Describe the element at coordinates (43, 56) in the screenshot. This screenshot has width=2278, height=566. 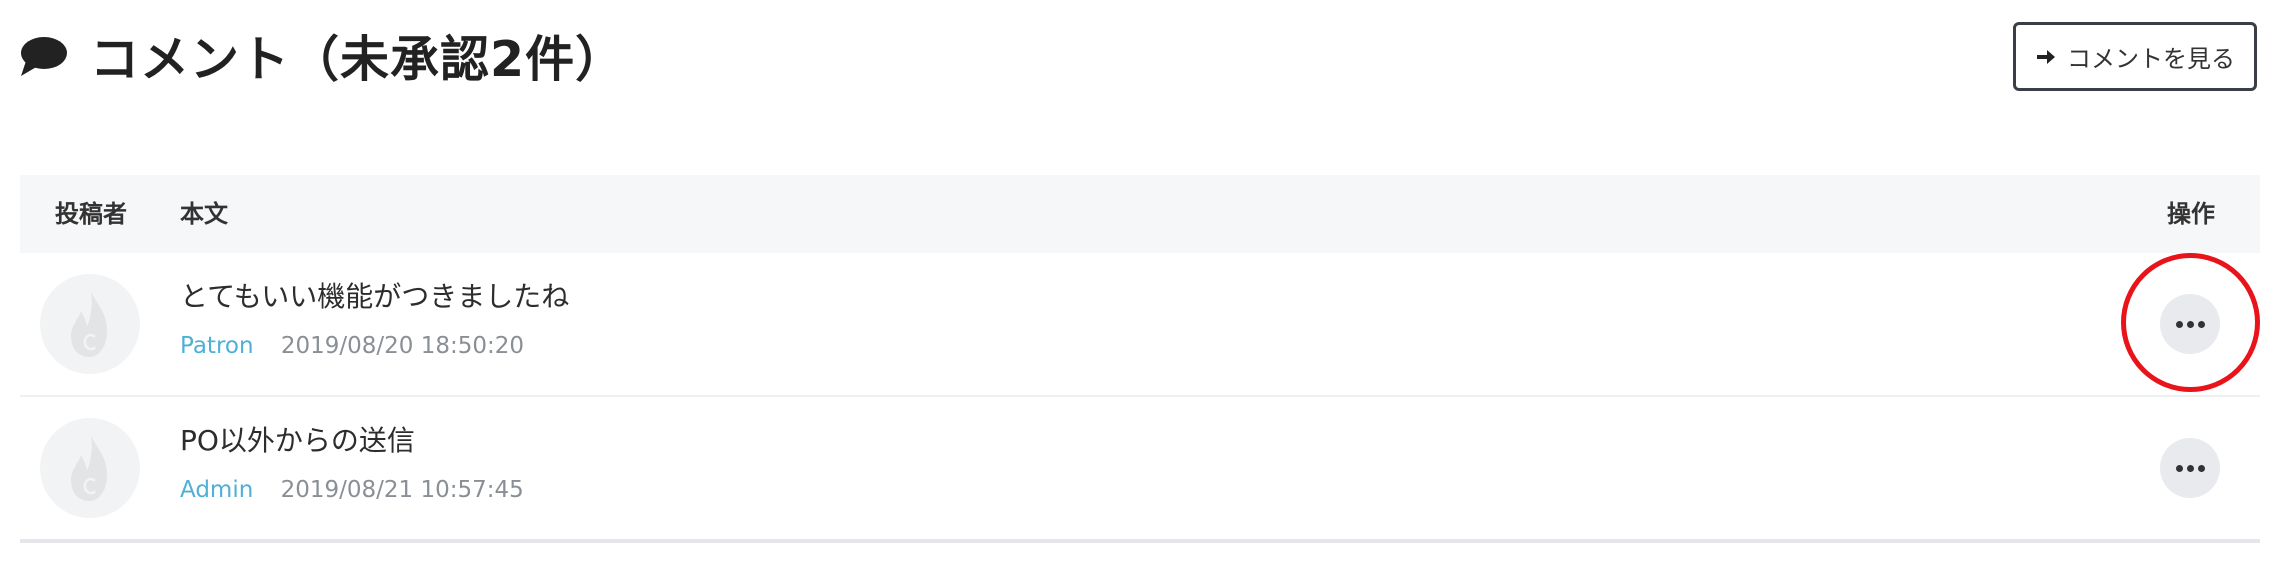
I see `speech-bubble-icon` at that location.